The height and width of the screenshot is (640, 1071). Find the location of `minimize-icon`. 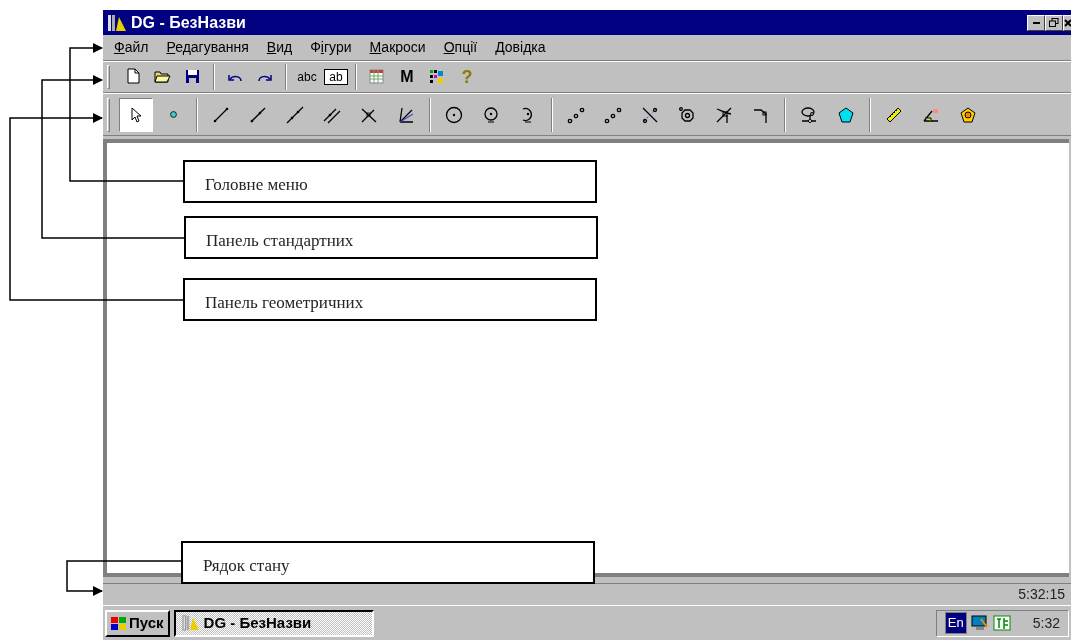

minimize-icon is located at coordinates (1036, 22).